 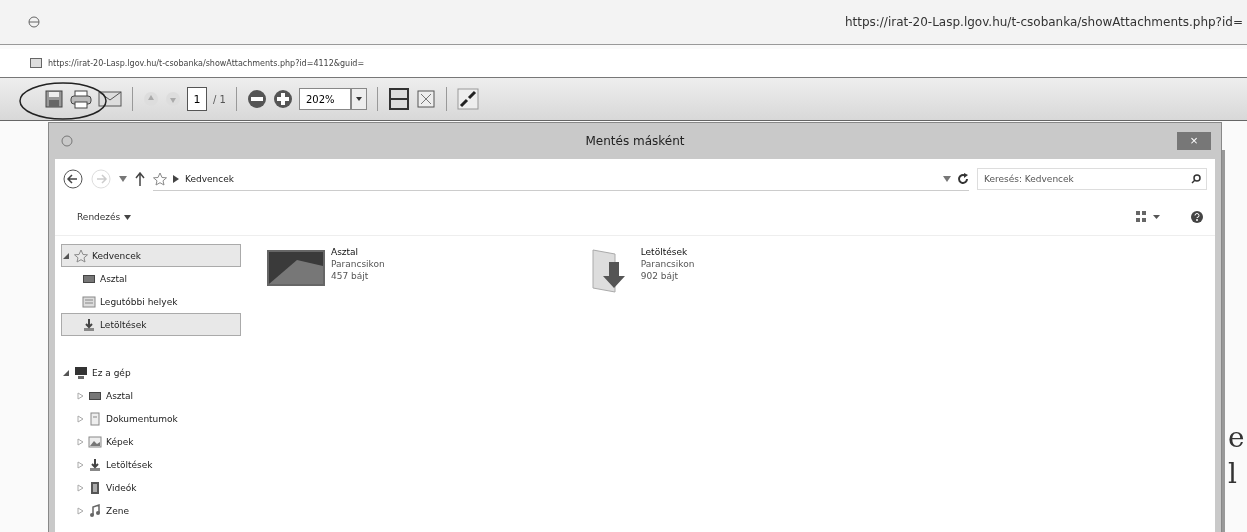 I want to click on tree-item: Zene, so click(x=151, y=510).